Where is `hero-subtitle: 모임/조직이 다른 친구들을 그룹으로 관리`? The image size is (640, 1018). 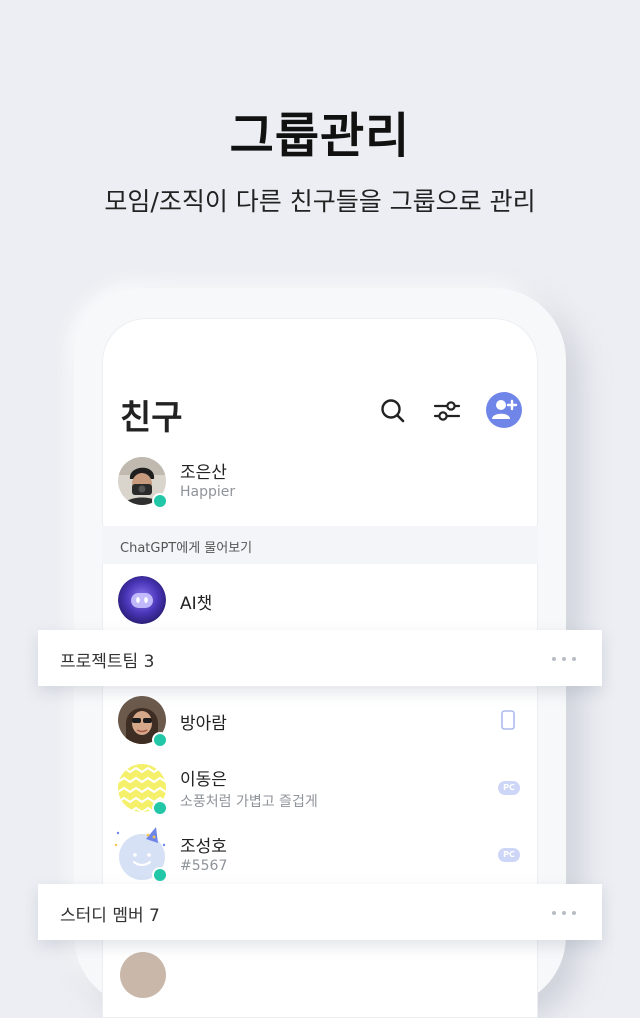
hero-subtitle: 모임/조직이 다른 친구들을 그룹으로 관리 is located at coordinates (320, 201).